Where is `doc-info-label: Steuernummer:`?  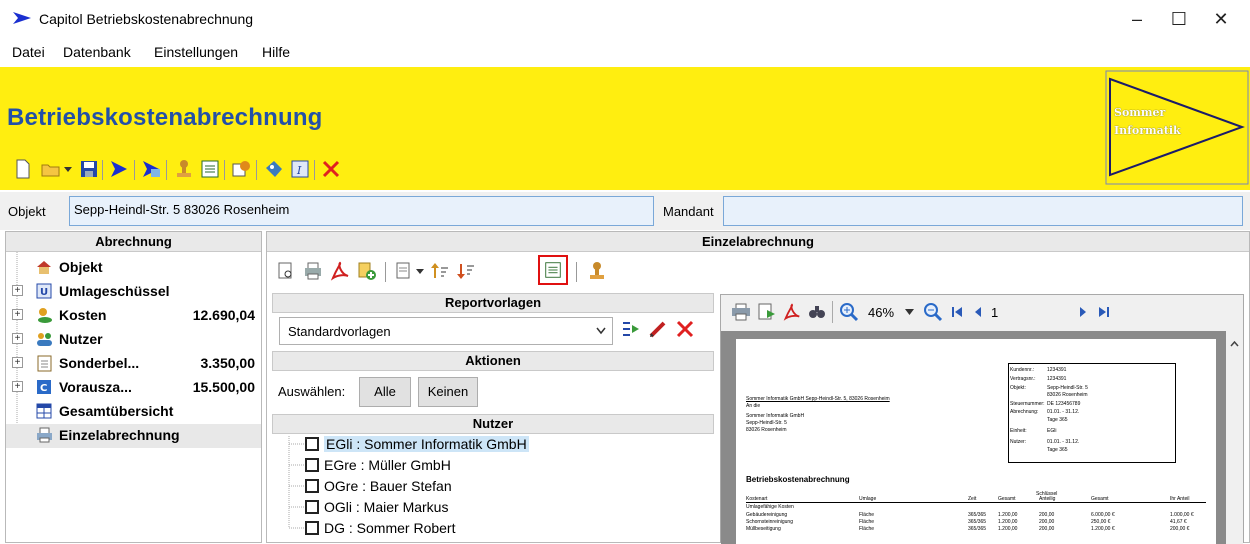 doc-info-label: Steuernummer: is located at coordinates (1027, 404).